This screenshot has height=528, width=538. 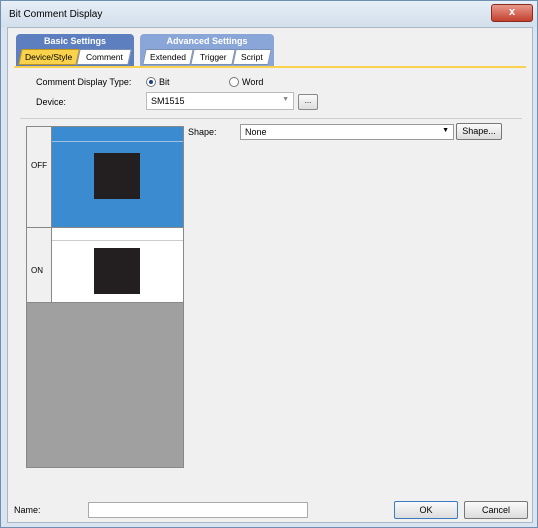 What do you see at coordinates (271, 118) in the screenshot?
I see `separator` at bounding box center [271, 118].